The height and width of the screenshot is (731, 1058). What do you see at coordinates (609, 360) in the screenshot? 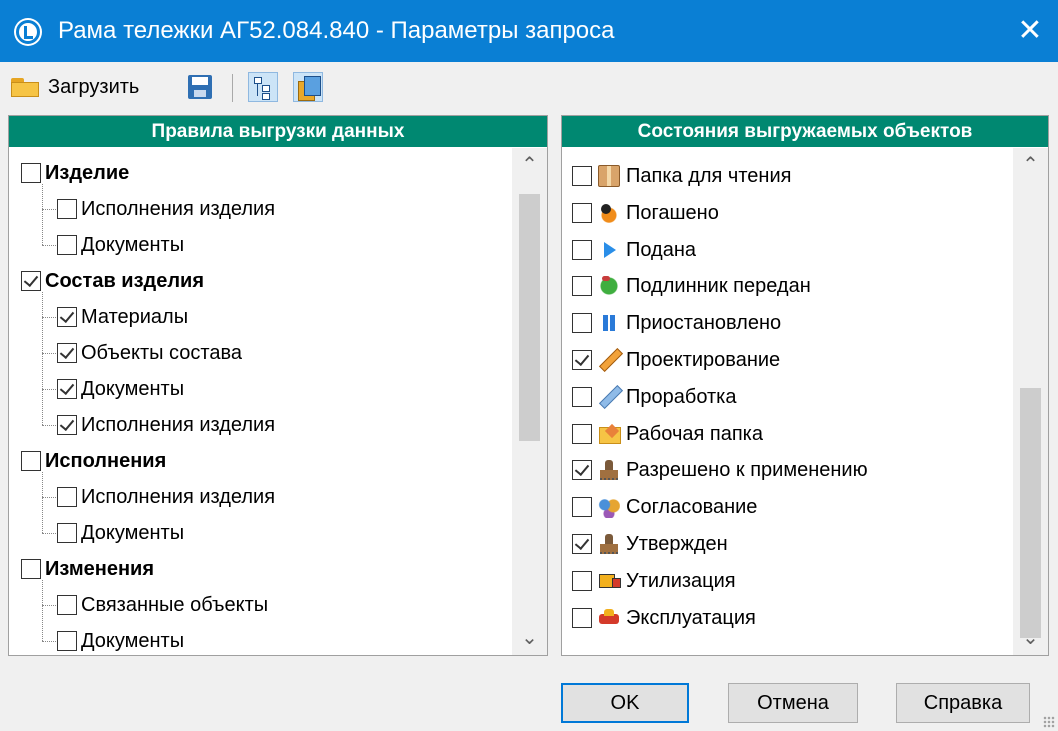
I see `pencil-icon` at bounding box center [609, 360].